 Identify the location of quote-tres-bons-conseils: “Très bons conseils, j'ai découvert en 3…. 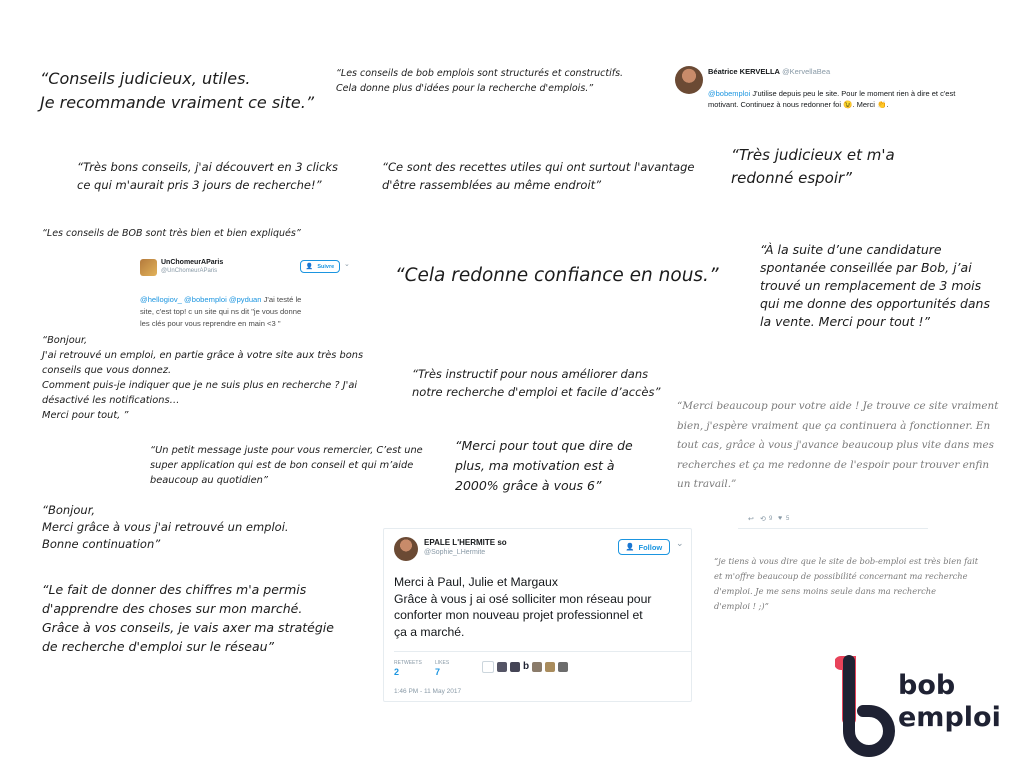
(207, 176).